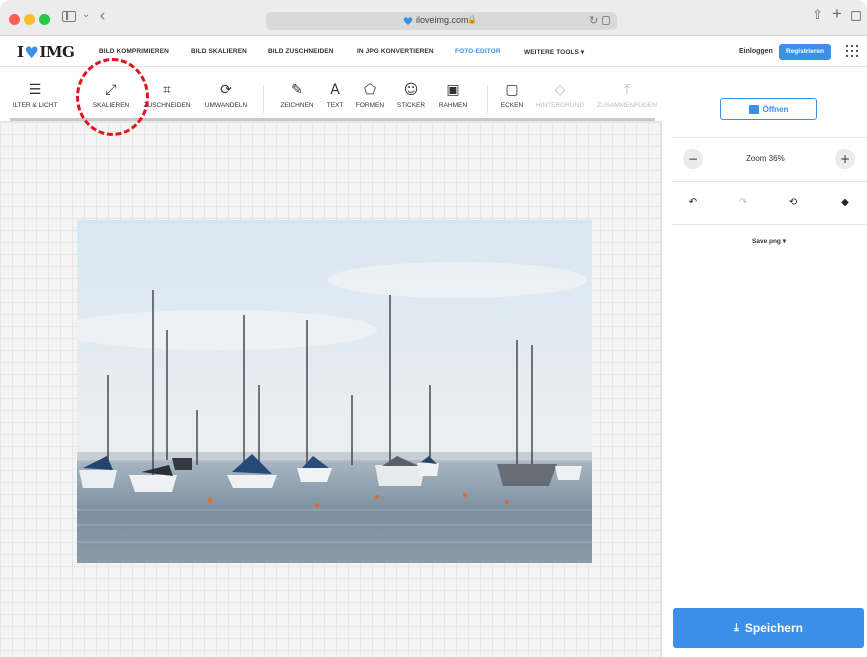 This screenshot has width=867, height=657. I want to click on close-window-button, so click(14, 19).